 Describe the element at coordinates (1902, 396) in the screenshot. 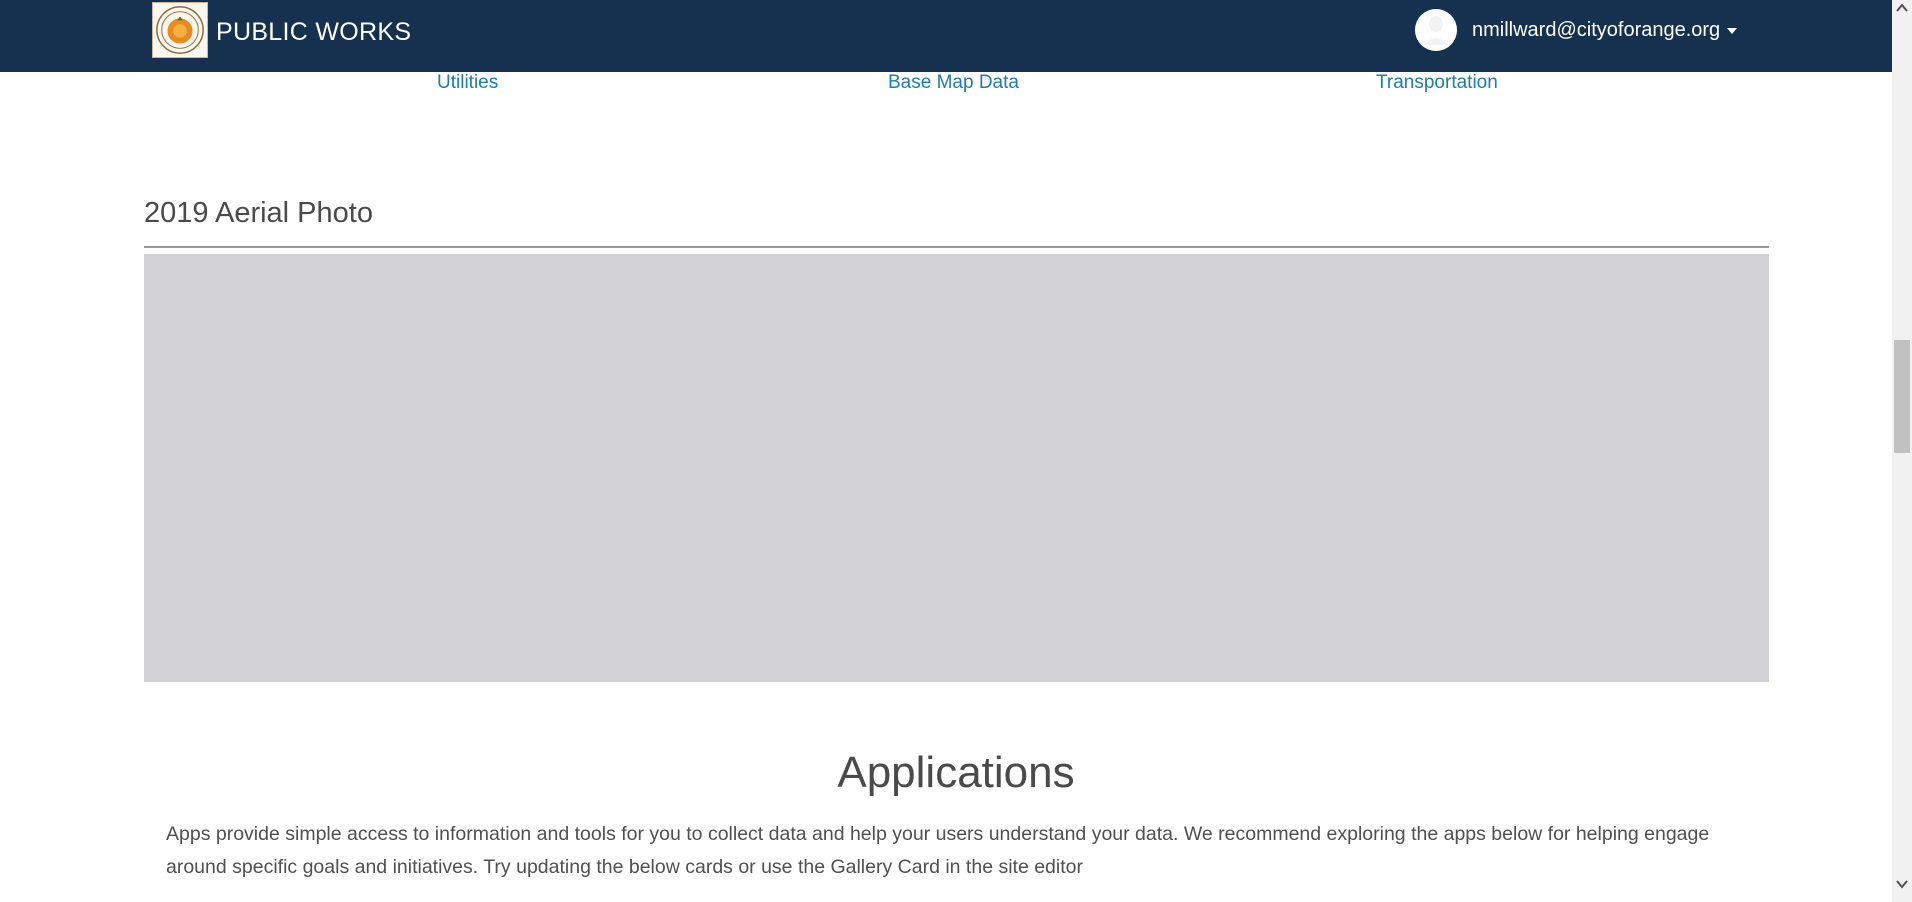

I see `scrollbar-thumb` at that location.